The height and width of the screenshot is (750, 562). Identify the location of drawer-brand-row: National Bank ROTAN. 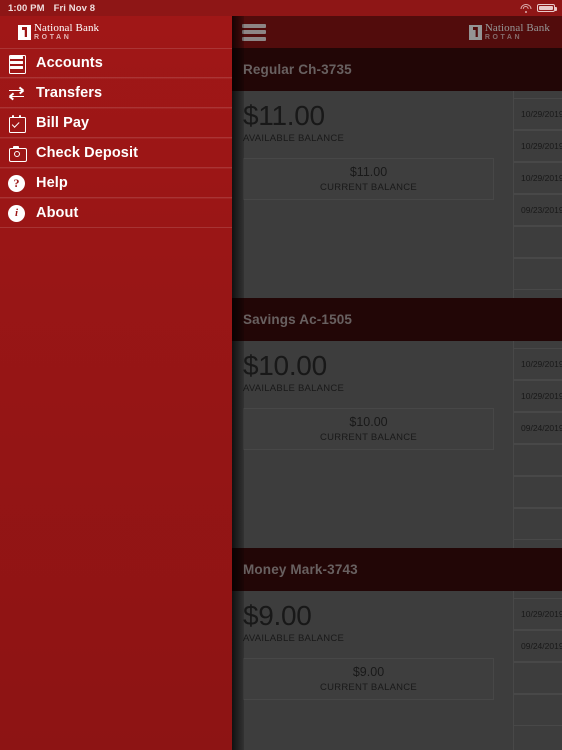
(116, 32).